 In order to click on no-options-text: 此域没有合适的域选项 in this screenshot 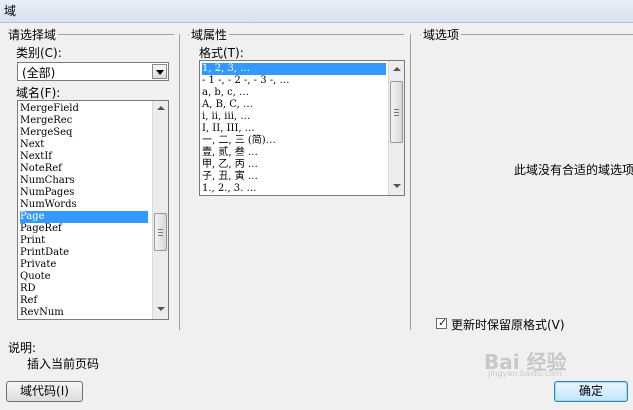, I will do `click(573, 170)`.